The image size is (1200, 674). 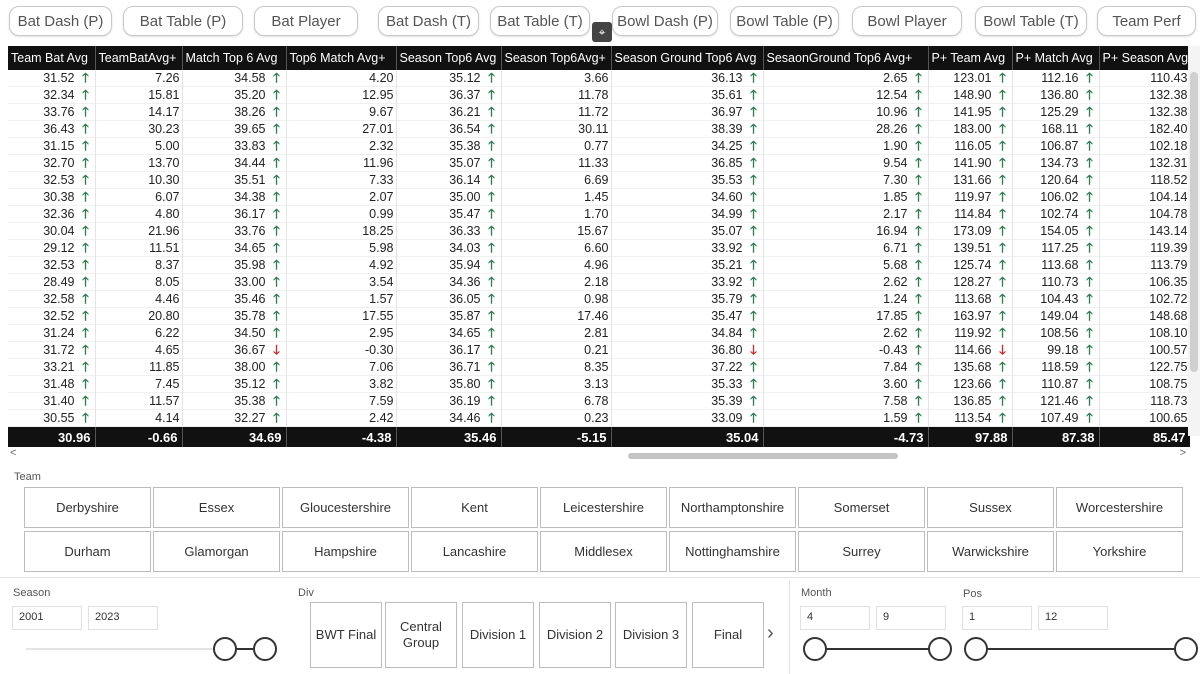 What do you see at coordinates (1073, 618) in the screenshot?
I see `pos-to-input: 12` at bounding box center [1073, 618].